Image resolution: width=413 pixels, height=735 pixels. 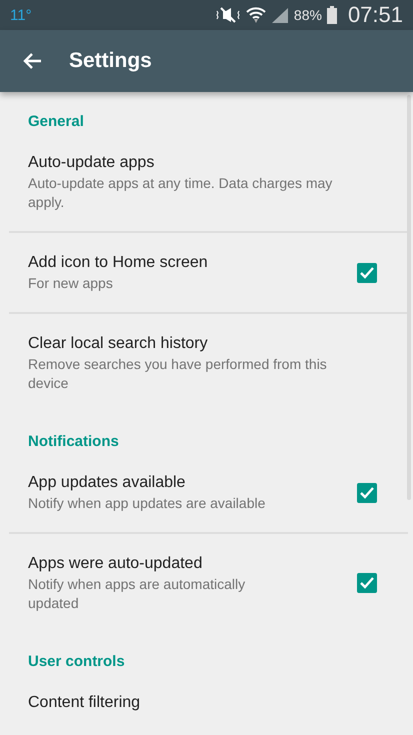 What do you see at coordinates (32, 61) in the screenshot?
I see `back-arrow-icon` at bounding box center [32, 61].